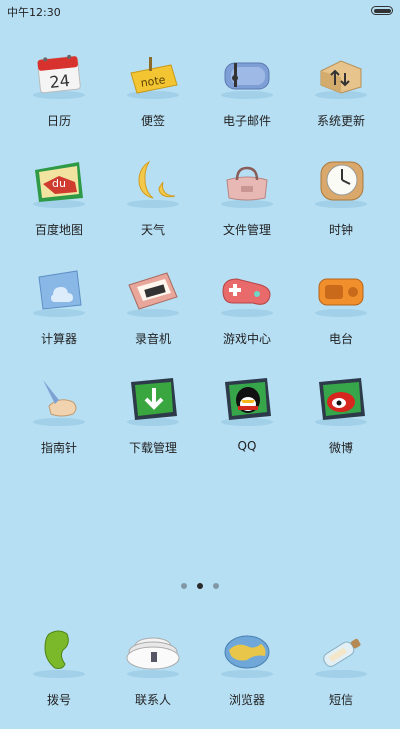 This screenshot has height=729, width=400. Describe the element at coordinates (340, 230) in the screenshot. I see `app-label: 时钟` at that location.